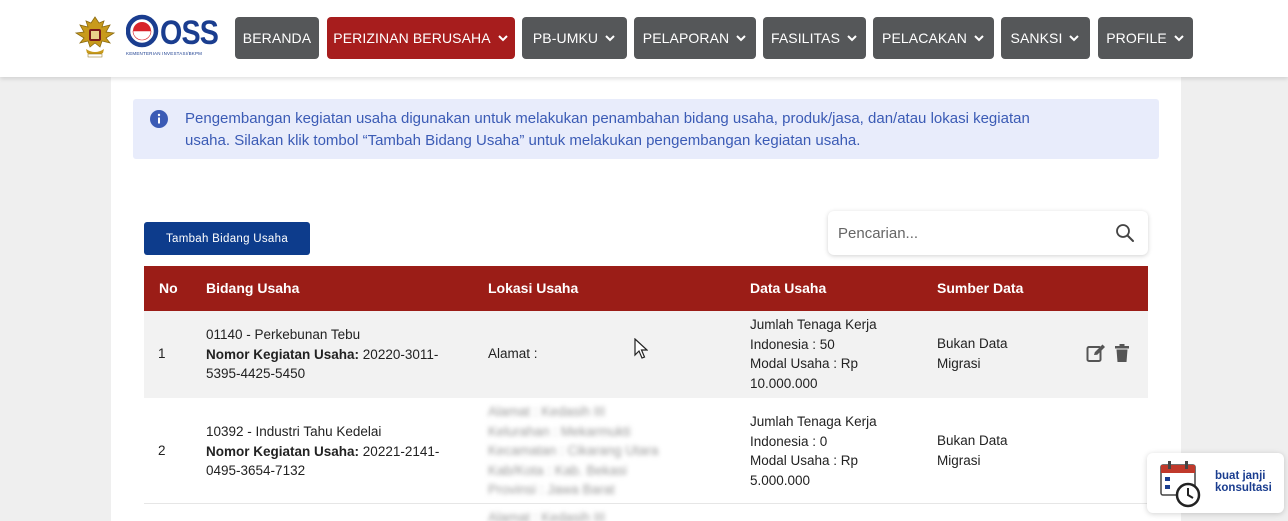  I want to click on nav-label: SANKSI, so click(1036, 38).